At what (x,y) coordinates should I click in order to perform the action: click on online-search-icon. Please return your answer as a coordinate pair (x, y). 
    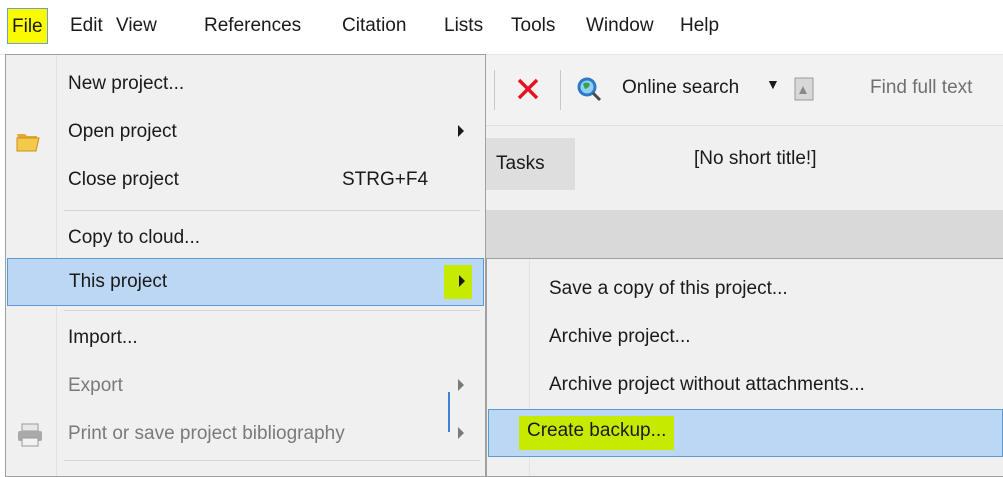
    Looking at the image, I should click on (589, 89).